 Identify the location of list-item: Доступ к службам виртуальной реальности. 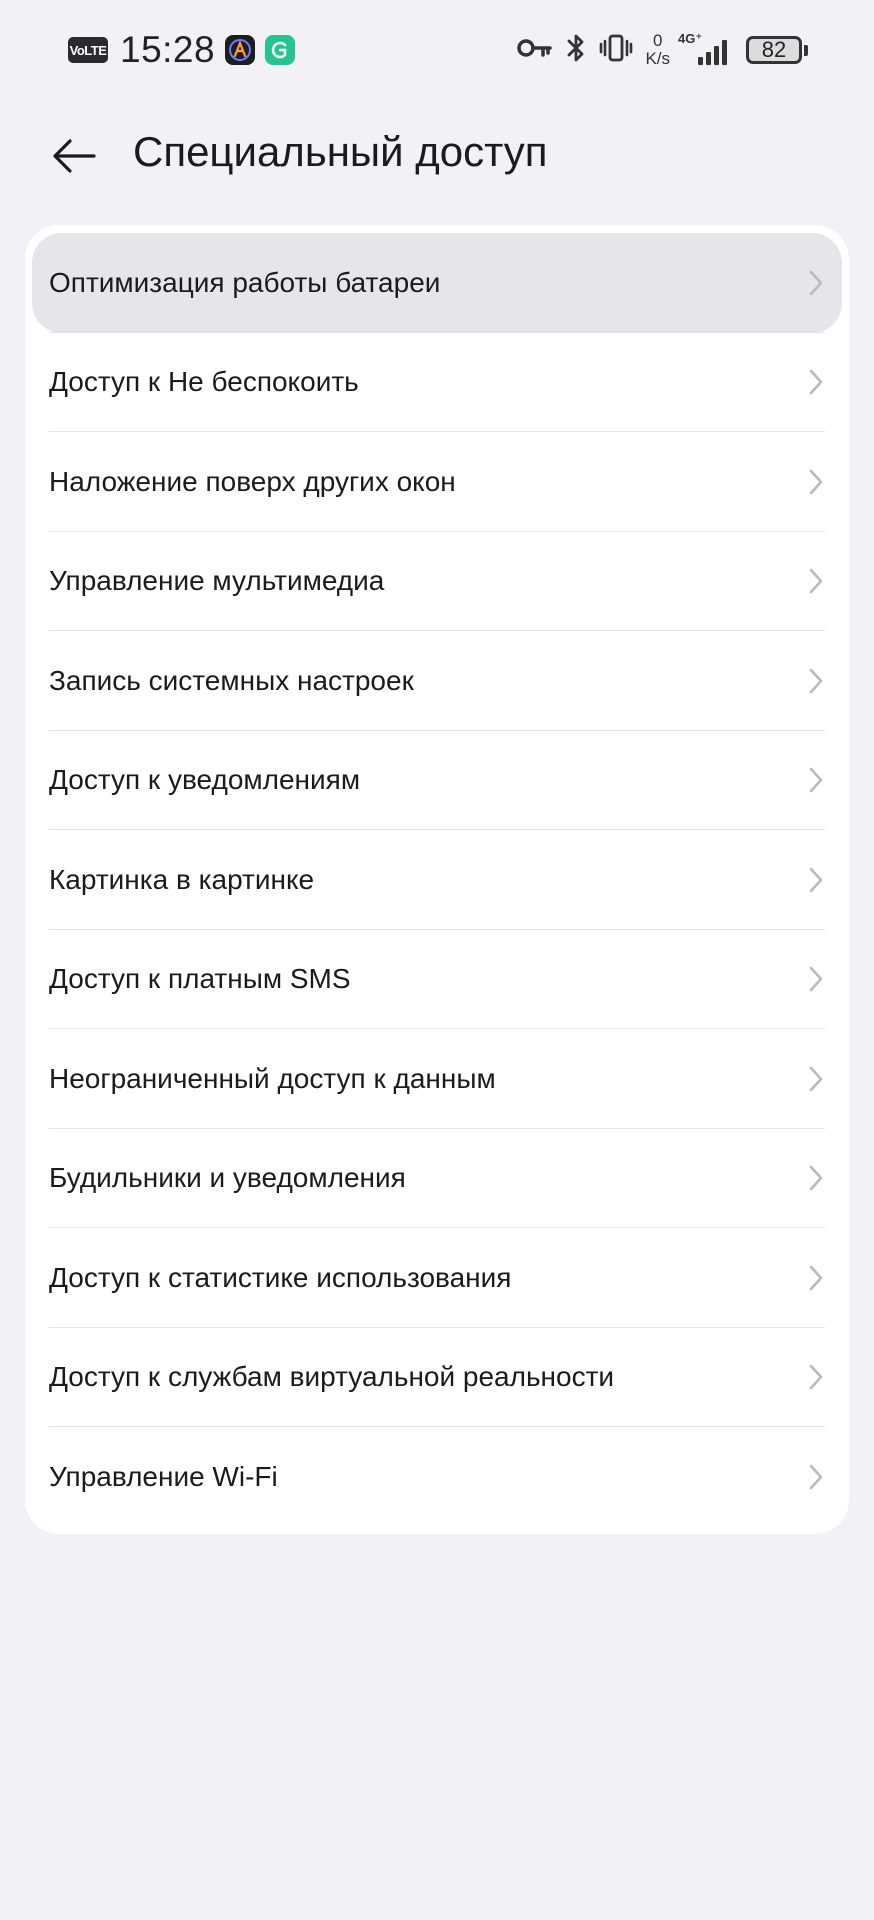
(437, 1377).